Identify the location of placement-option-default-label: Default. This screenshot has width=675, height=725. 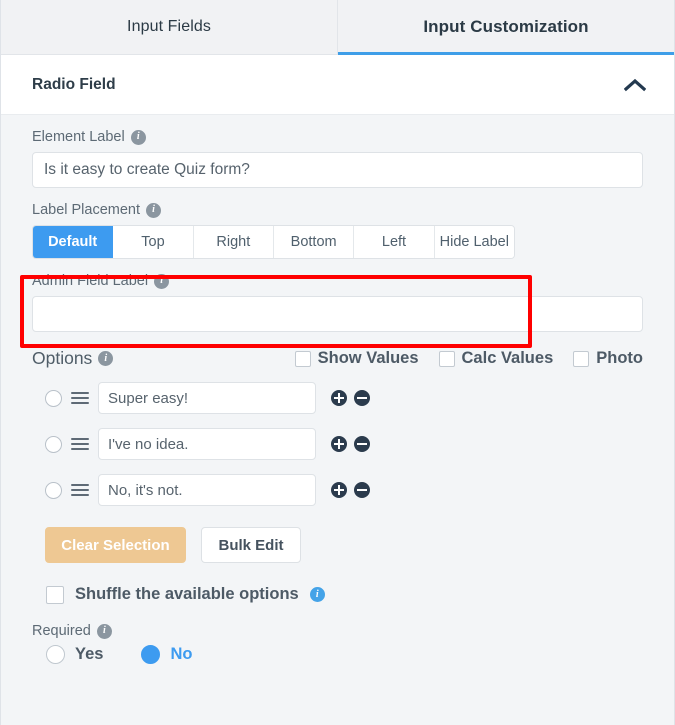
(73, 242).